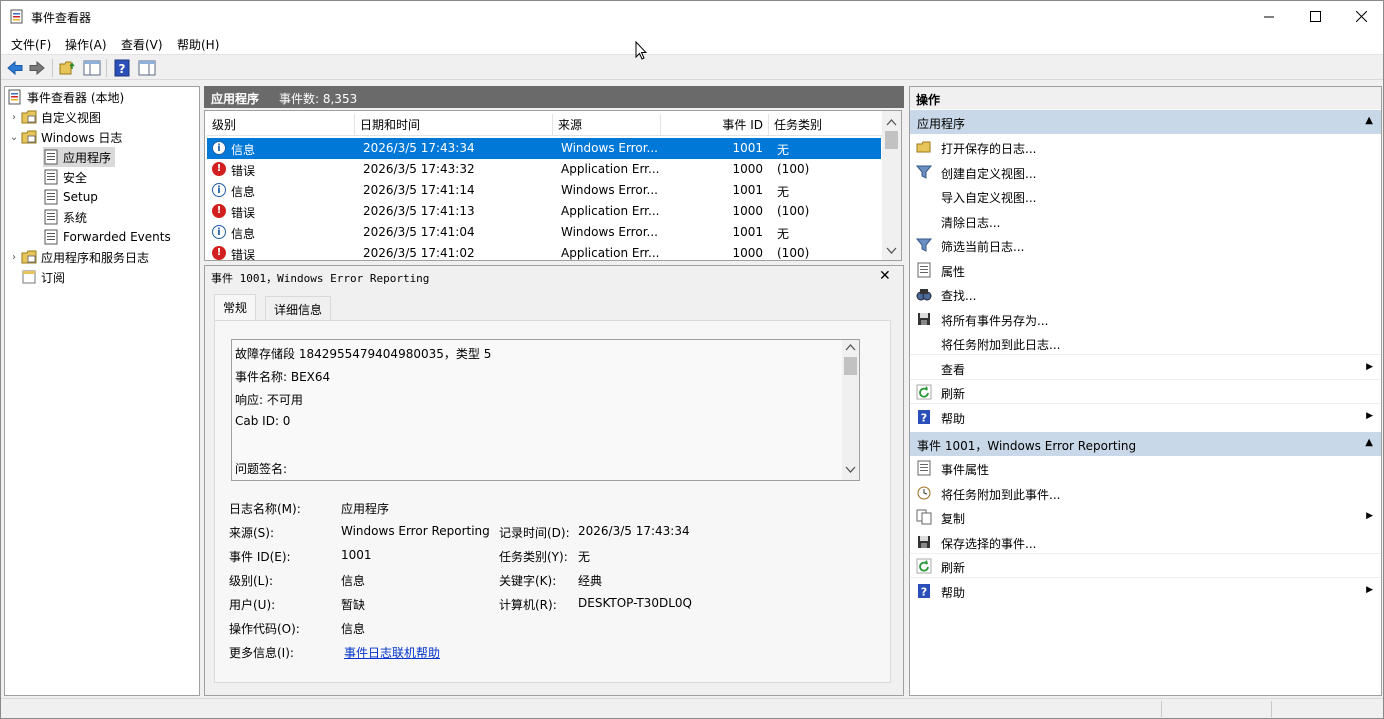 The height and width of the screenshot is (719, 1384). I want to click on opcode-value: 信息, so click(353, 628).